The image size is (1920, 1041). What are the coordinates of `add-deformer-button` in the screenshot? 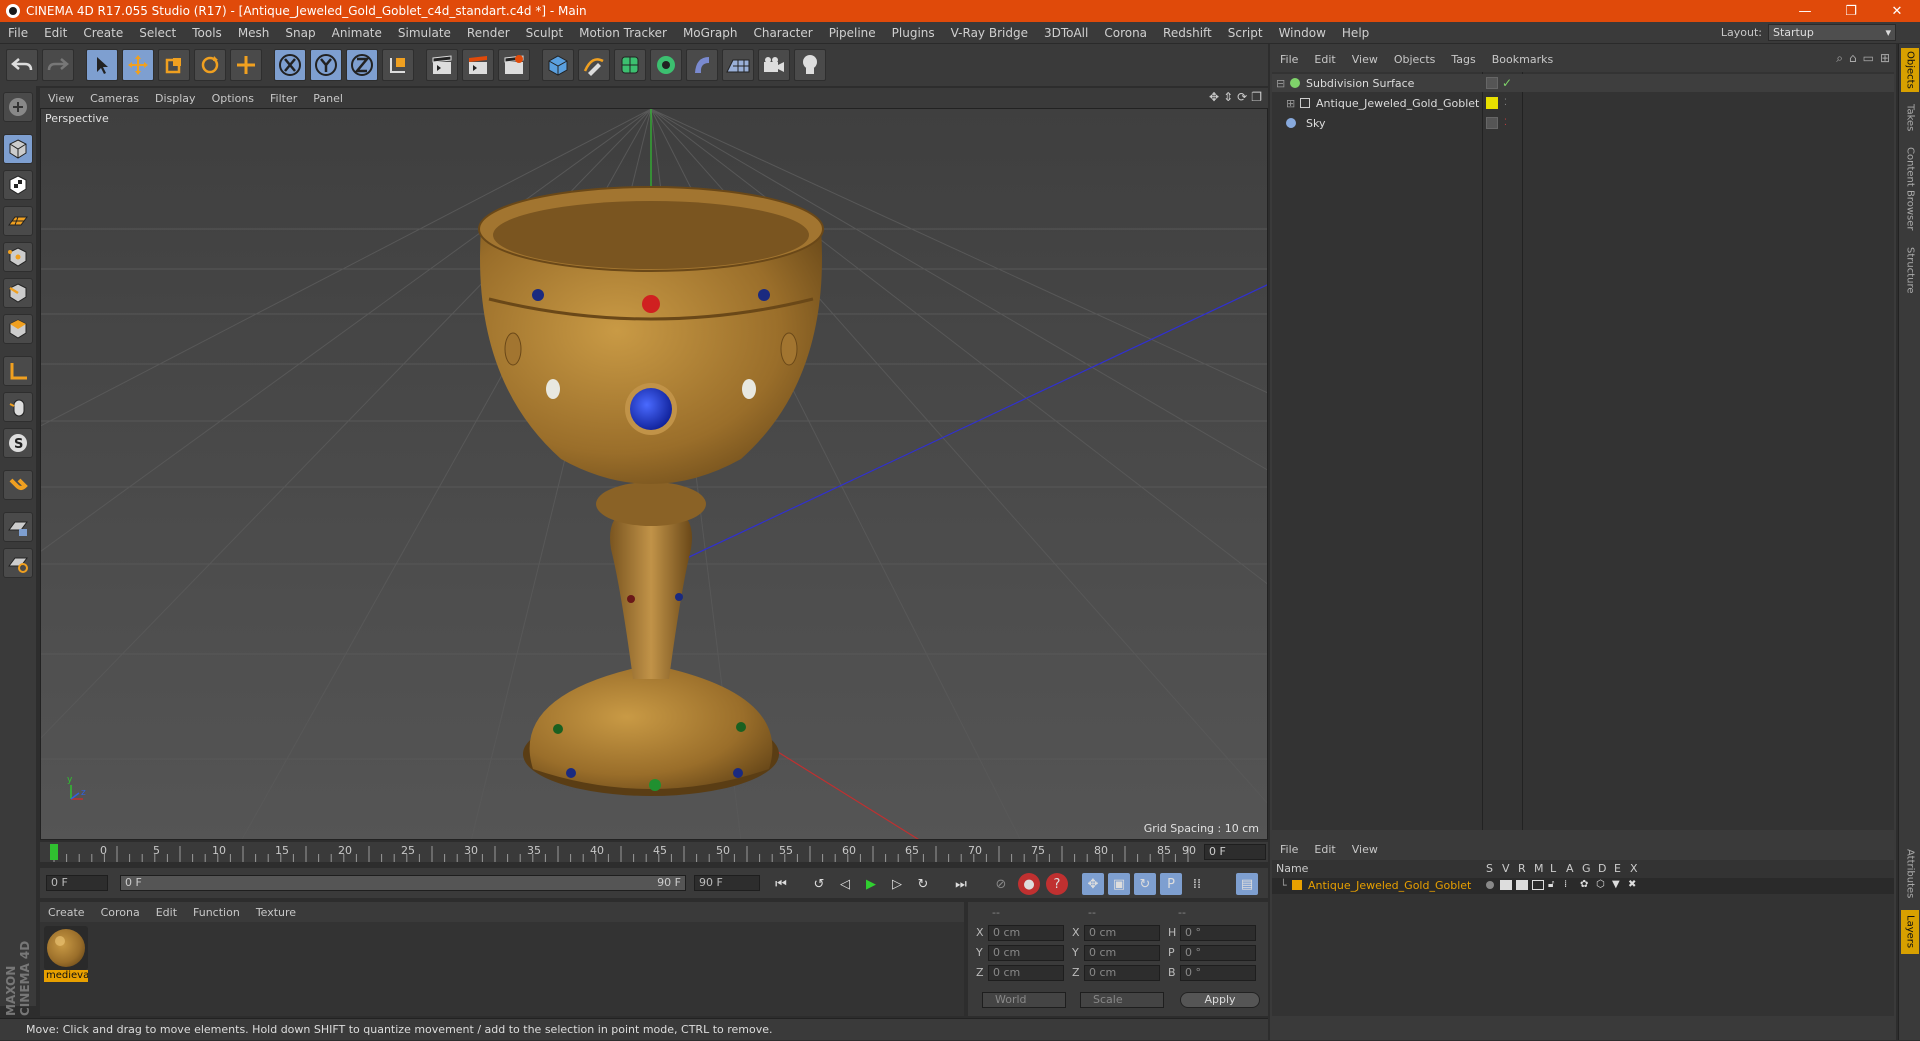 It's located at (702, 65).